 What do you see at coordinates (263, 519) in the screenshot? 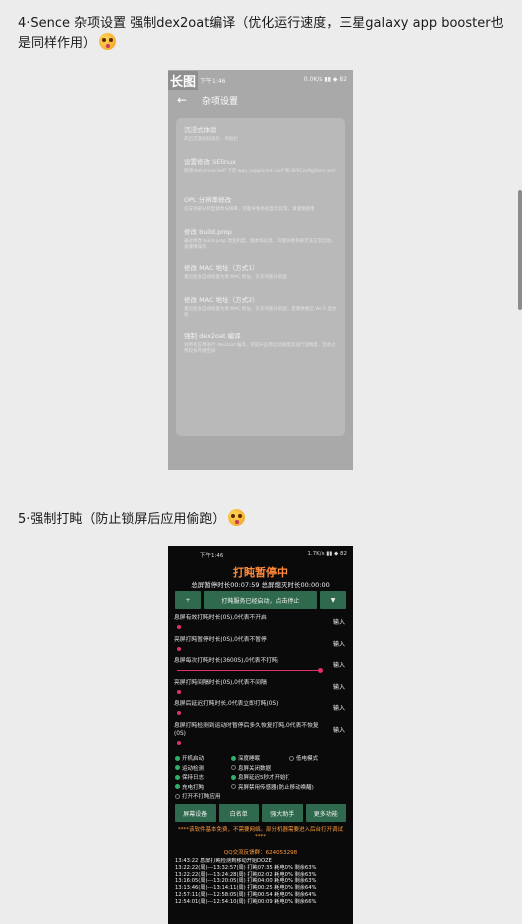
I see `caption-doze: 5·强制打盹（防止锁屏后应用偷跑）` at bounding box center [263, 519].